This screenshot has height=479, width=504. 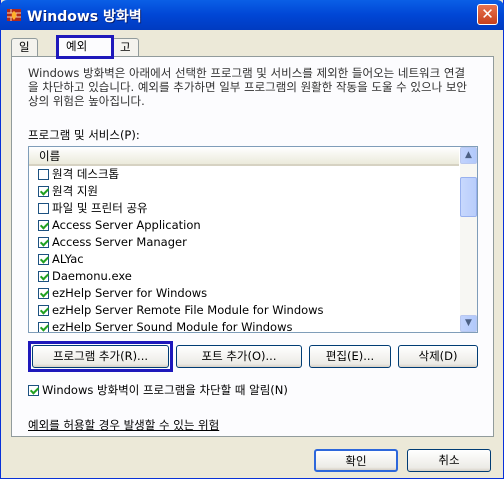 What do you see at coordinates (85, 47) in the screenshot?
I see `tab-highlight-box` at bounding box center [85, 47].